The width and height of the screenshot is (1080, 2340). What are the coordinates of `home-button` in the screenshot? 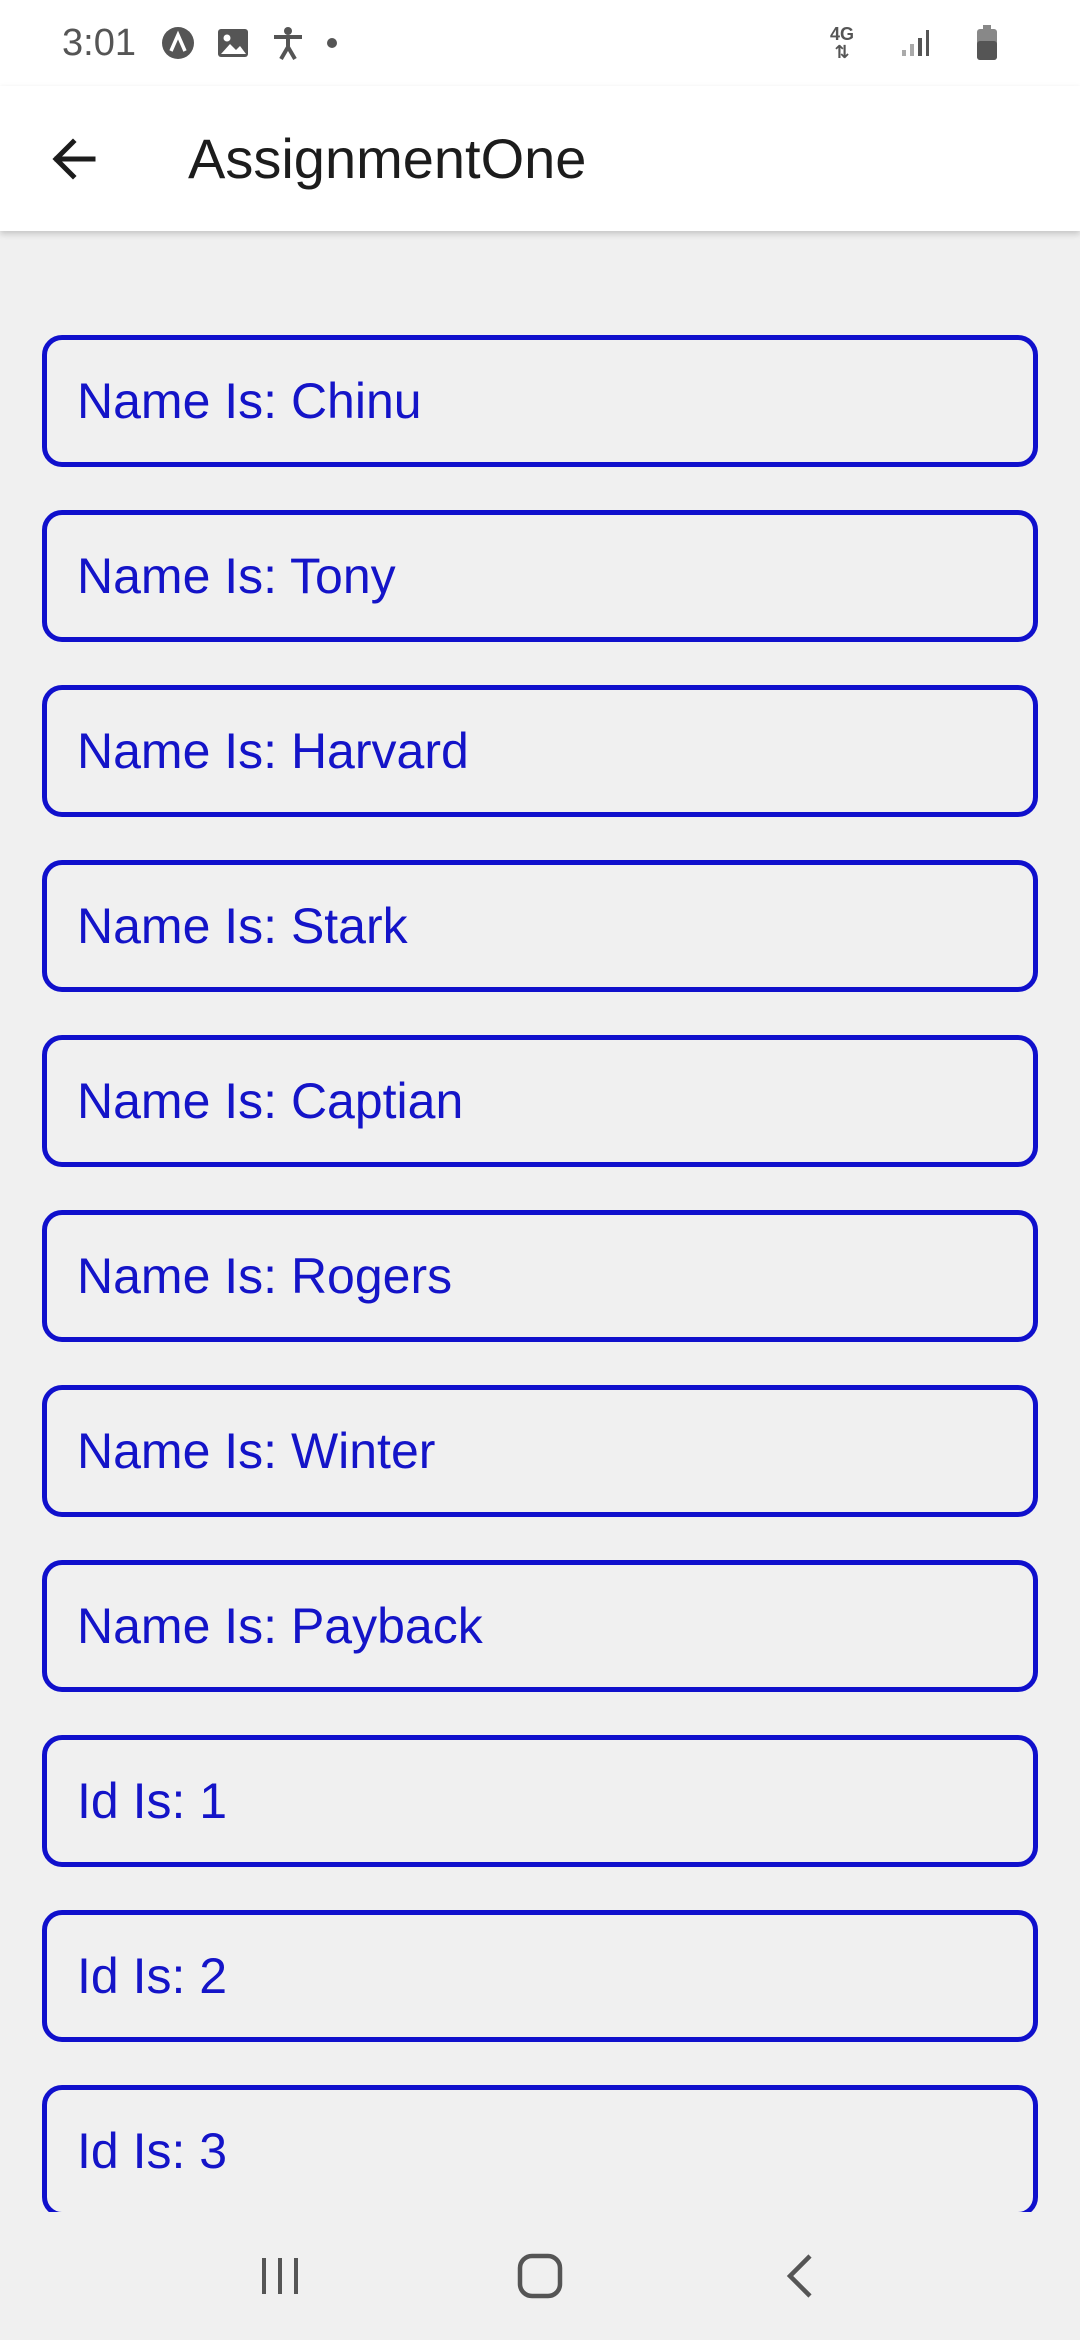 It's located at (540, 2276).